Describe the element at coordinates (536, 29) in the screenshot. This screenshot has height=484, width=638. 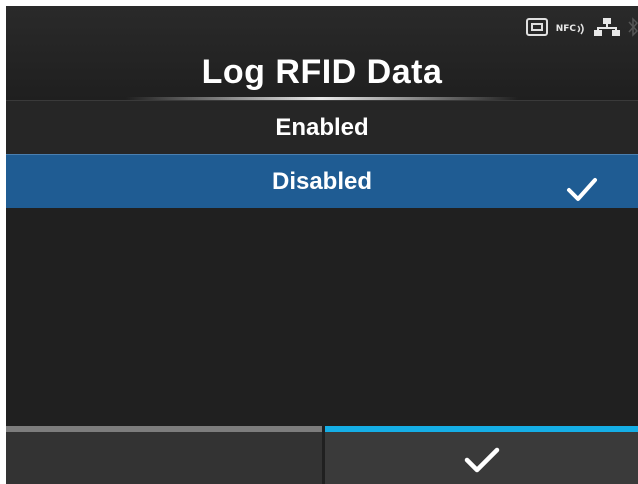
I see `sd-card-icon` at that location.